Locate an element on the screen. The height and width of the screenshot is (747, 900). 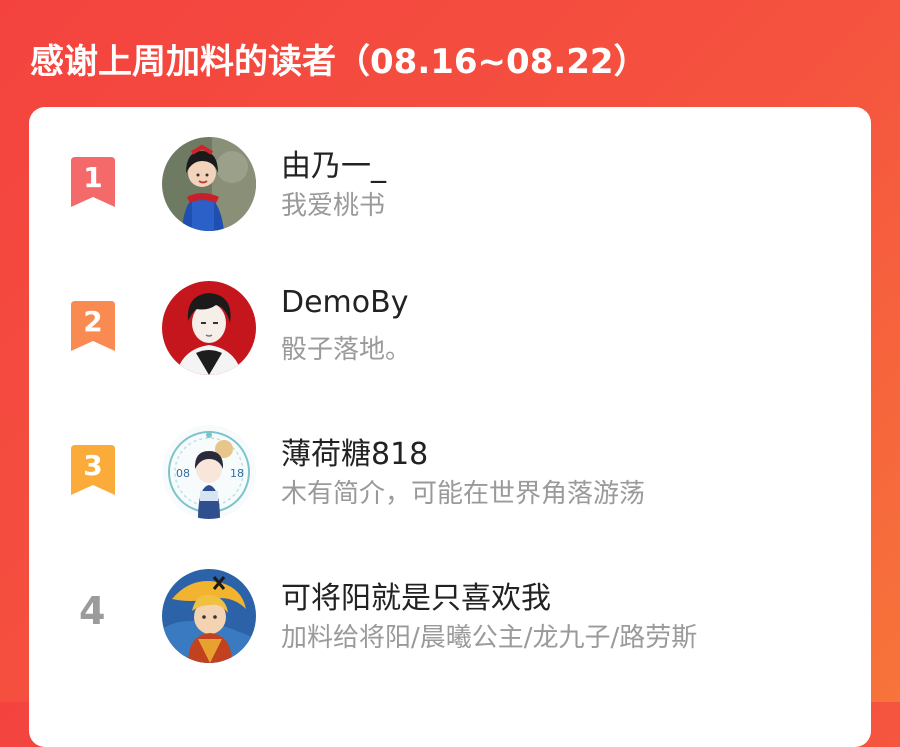
rank-number: 1 is located at coordinates (92, 177).